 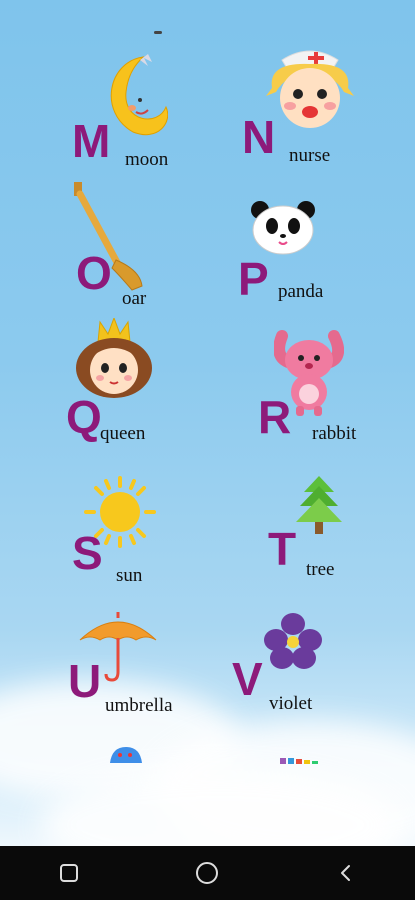 I want to click on home-button, so click(x=207, y=873).